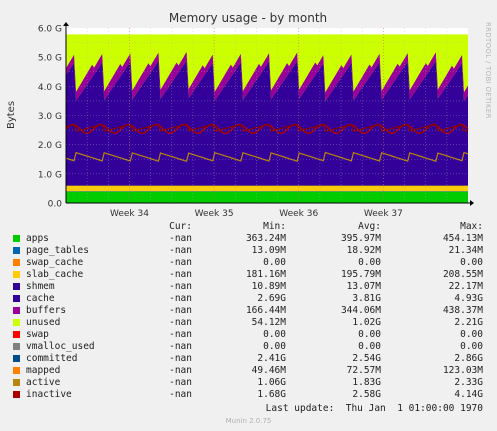 This screenshot has width=497, height=431. Describe the element at coordinates (248, 323) in the screenshot. I see `legend-row-unused: unused -nan 54.12M 1.02G 2.21G` at that location.